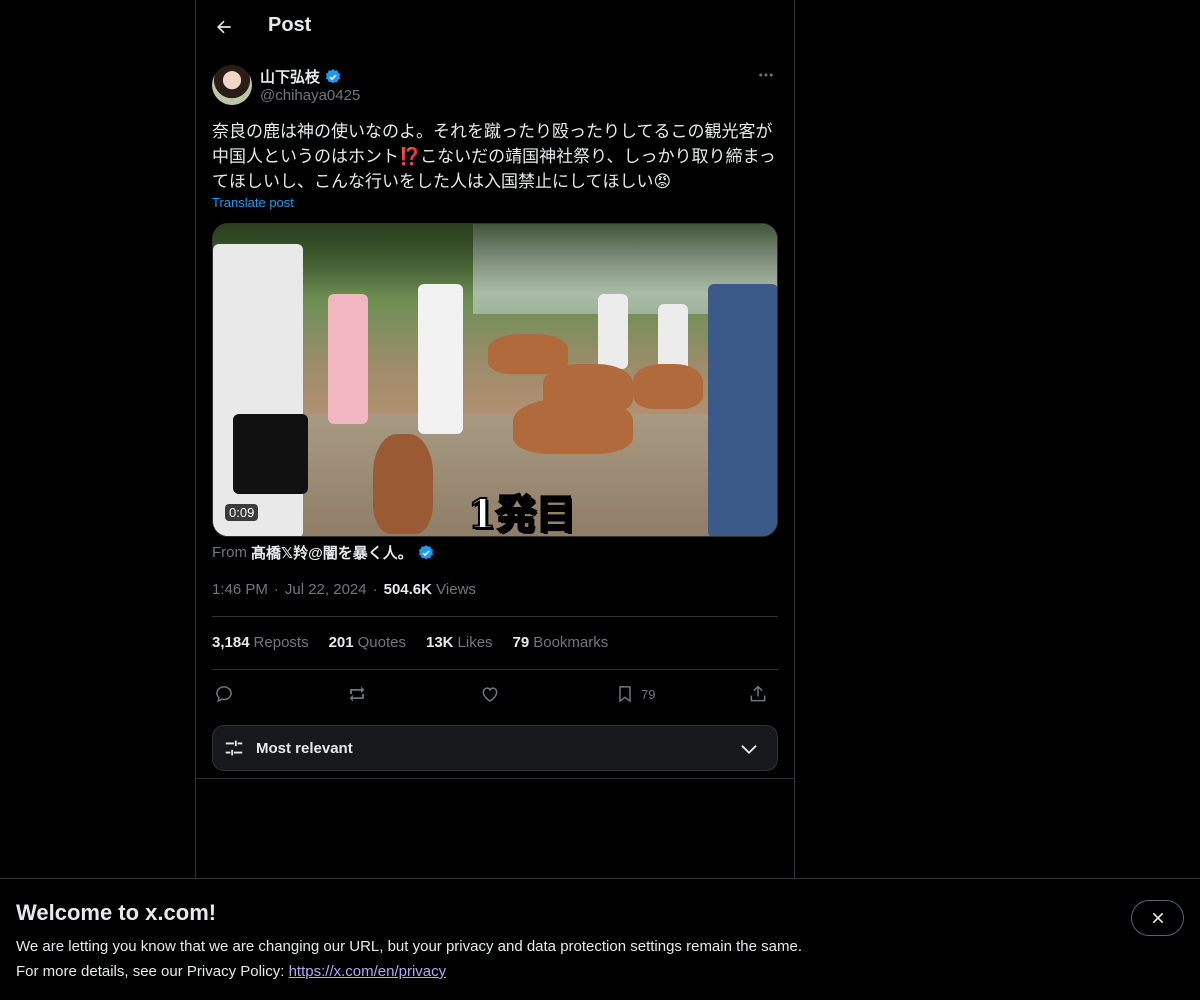 The image size is (1200, 1000). What do you see at coordinates (456, 589) in the screenshot?
I see `views-label: Views` at bounding box center [456, 589].